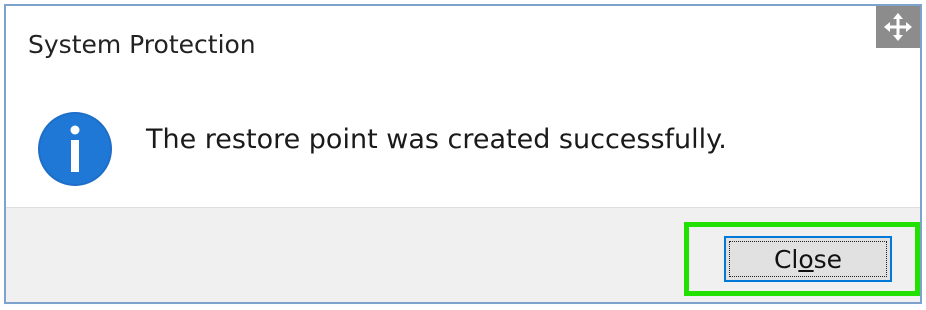 Image resolution: width=926 pixels, height=310 pixels. What do you see at coordinates (898, 27) in the screenshot?
I see `move-icon` at bounding box center [898, 27].